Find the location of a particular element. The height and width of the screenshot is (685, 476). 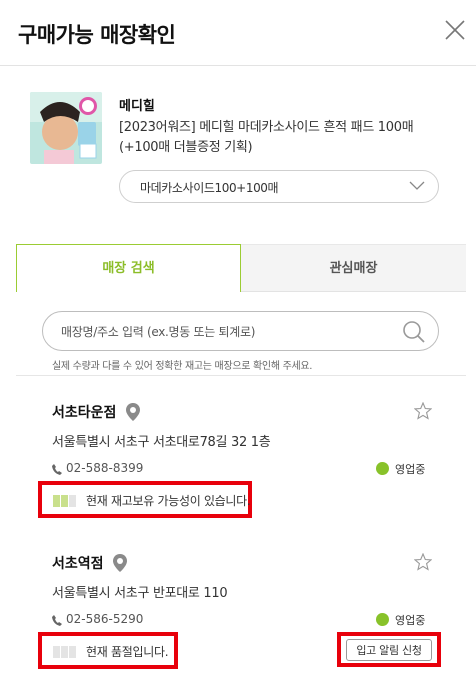

tab-store-search: 매장 검색 is located at coordinates (128, 268).